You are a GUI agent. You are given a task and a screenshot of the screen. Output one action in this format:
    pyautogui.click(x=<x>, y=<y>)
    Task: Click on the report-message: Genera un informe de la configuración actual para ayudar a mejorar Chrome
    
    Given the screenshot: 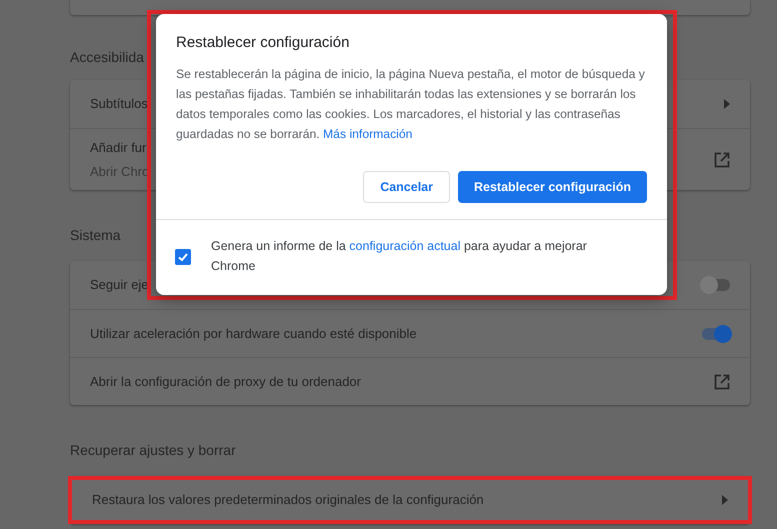 What is the action you would take?
    pyautogui.click(x=399, y=256)
    